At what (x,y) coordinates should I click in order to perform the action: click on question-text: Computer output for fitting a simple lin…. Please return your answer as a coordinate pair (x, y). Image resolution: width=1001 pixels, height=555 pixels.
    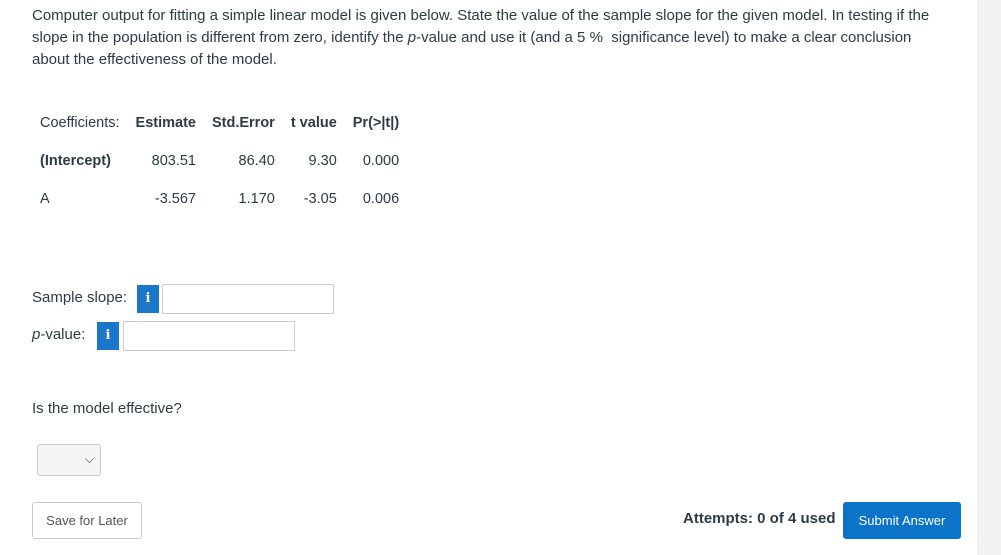
    Looking at the image, I should click on (492, 38).